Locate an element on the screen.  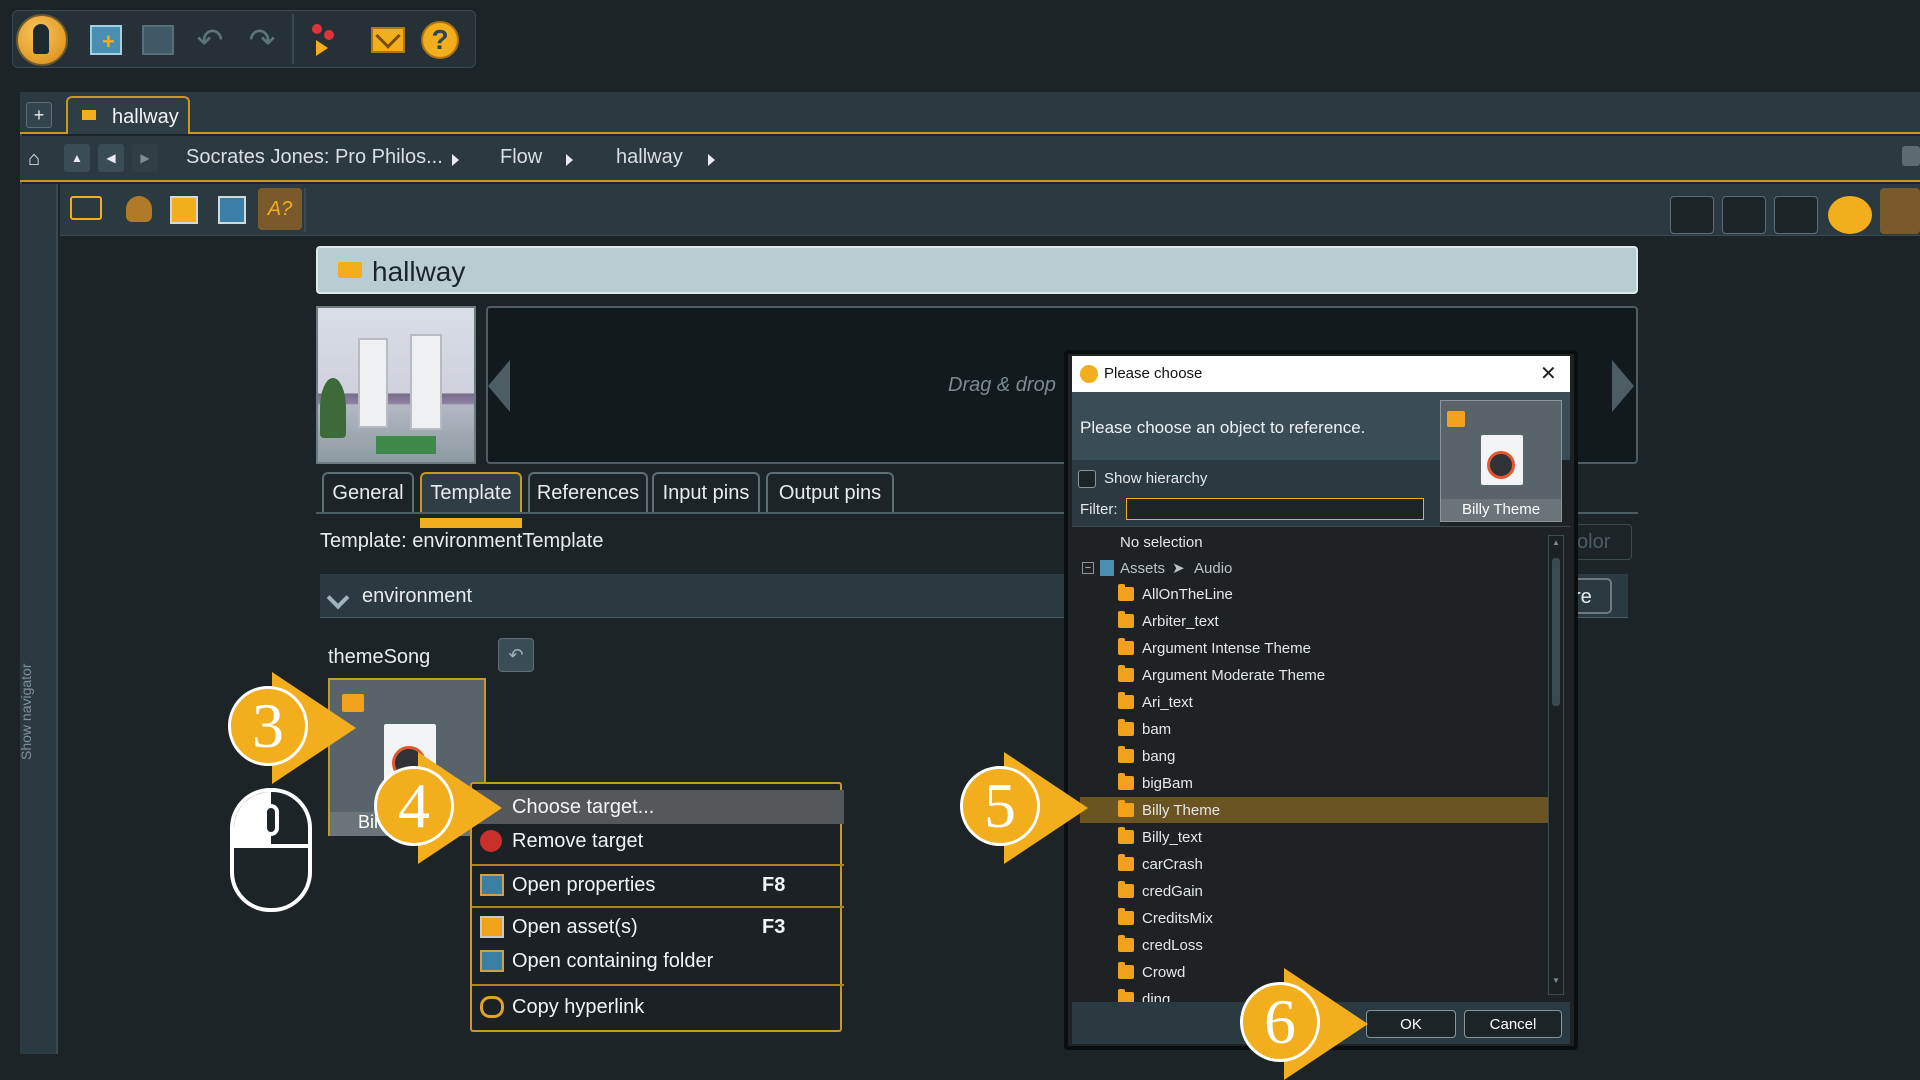
tab-output-pins: Output pins is located at coordinates (830, 492).